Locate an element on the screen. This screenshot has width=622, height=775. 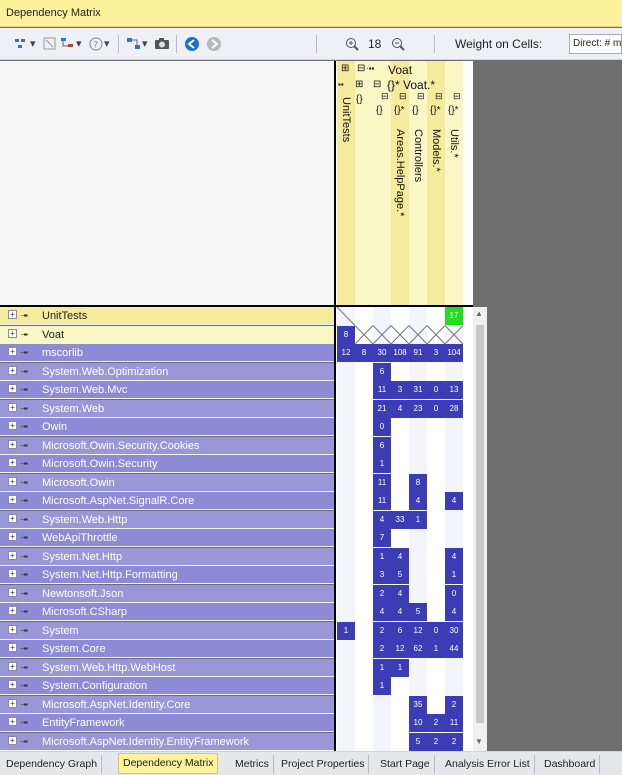
matrix-cell: 91 is located at coordinates (418, 353).